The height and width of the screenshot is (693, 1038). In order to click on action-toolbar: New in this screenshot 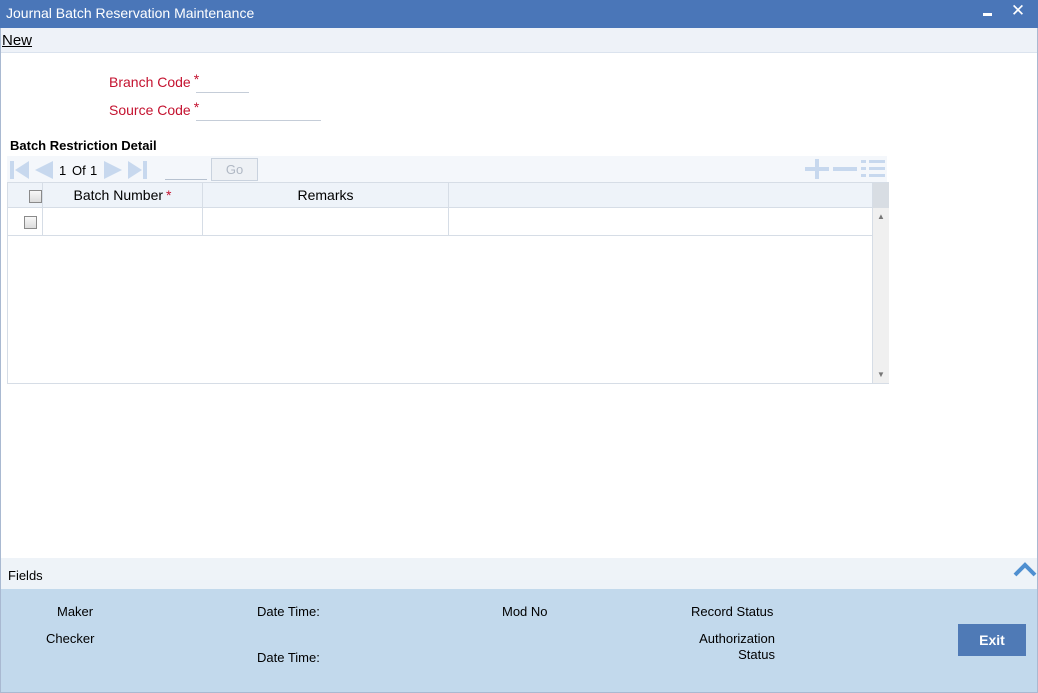, I will do `click(519, 40)`.